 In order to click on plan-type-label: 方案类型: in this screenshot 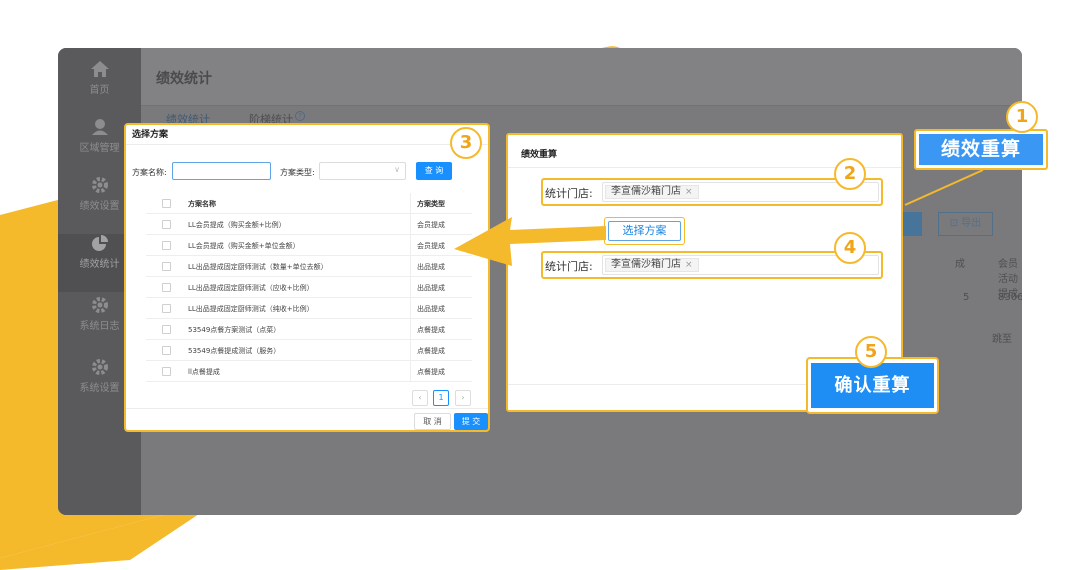, I will do `click(297, 172)`.